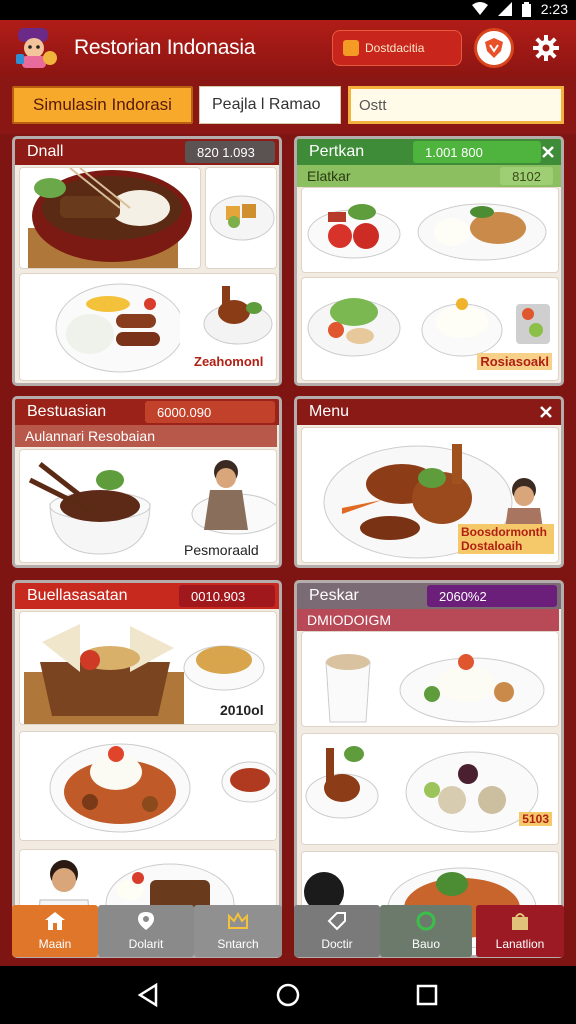 The image size is (576, 1024). Describe the element at coordinates (430, 495) in the screenshot. I see `food-cell: Boosdormonth Dostaloaih` at that location.